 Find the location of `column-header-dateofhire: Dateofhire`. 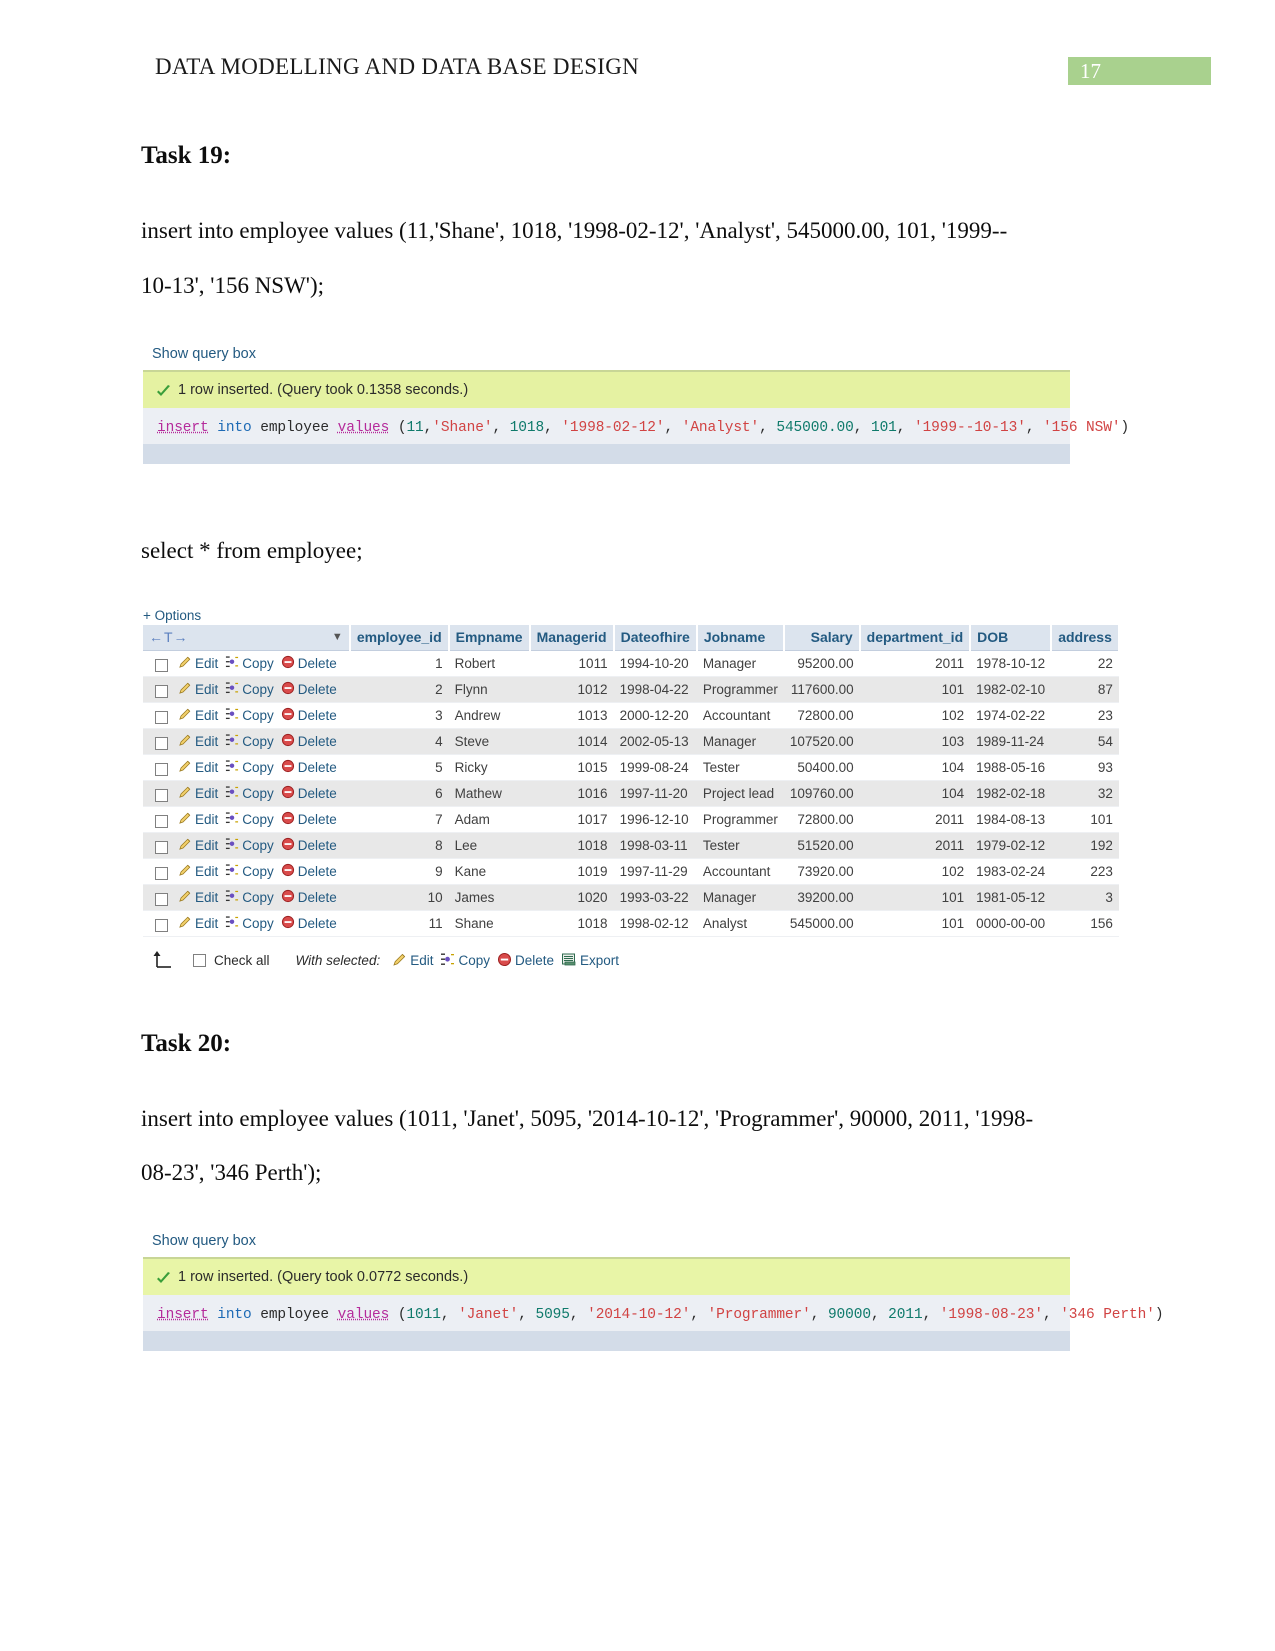

column-header-dateofhire: Dateofhire is located at coordinates (655, 638).